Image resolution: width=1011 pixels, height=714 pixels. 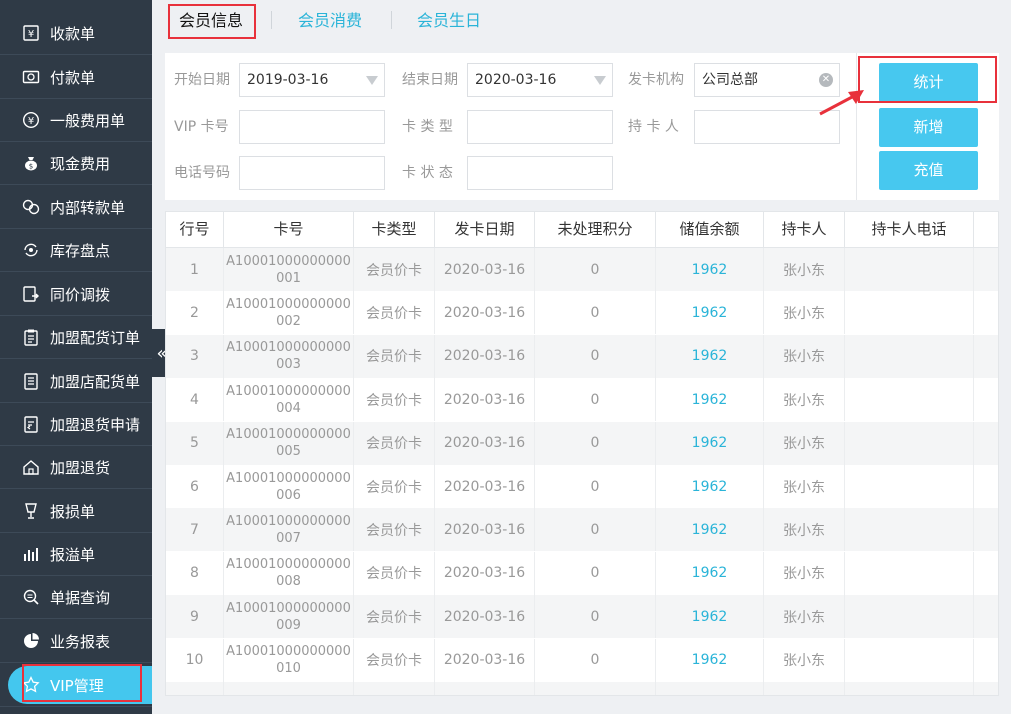 What do you see at coordinates (289, 486) in the screenshot?
I see `card-number-cell: A10001000000000006` at bounding box center [289, 486].